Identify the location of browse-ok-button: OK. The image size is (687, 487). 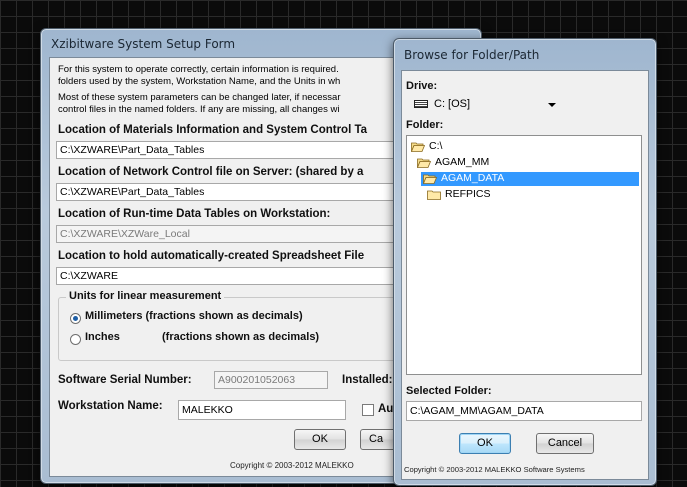
(485, 443).